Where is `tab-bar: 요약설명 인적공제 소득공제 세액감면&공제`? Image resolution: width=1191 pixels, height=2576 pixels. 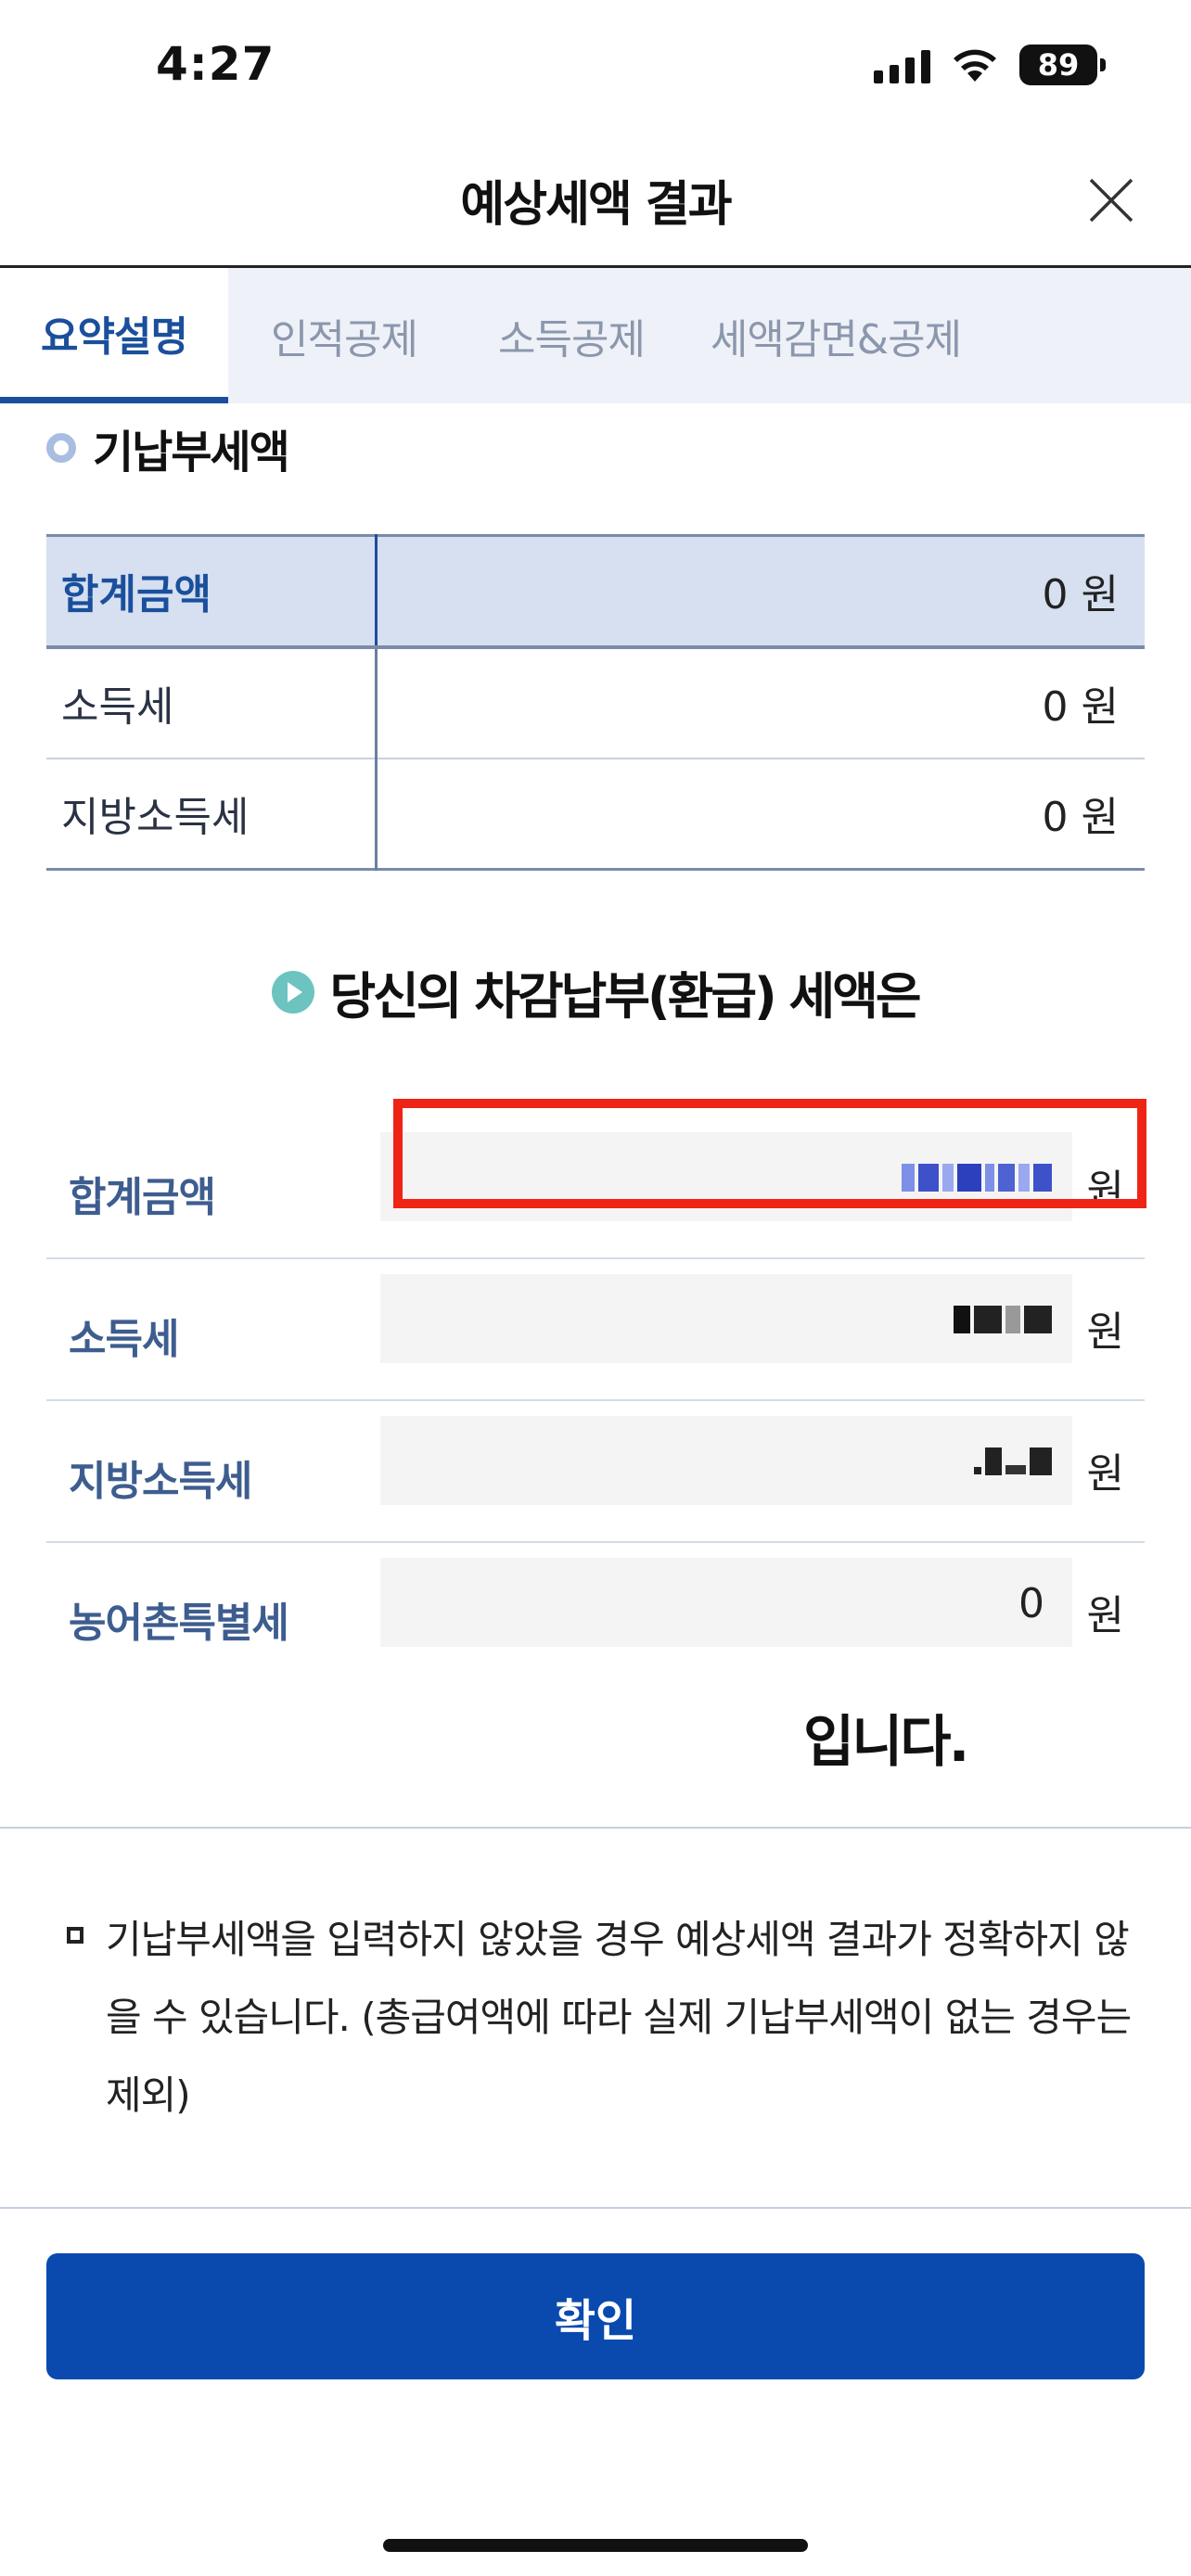 tab-bar: 요약설명 인적공제 소득공제 세액감면&공제 is located at coordinates (595, 336).